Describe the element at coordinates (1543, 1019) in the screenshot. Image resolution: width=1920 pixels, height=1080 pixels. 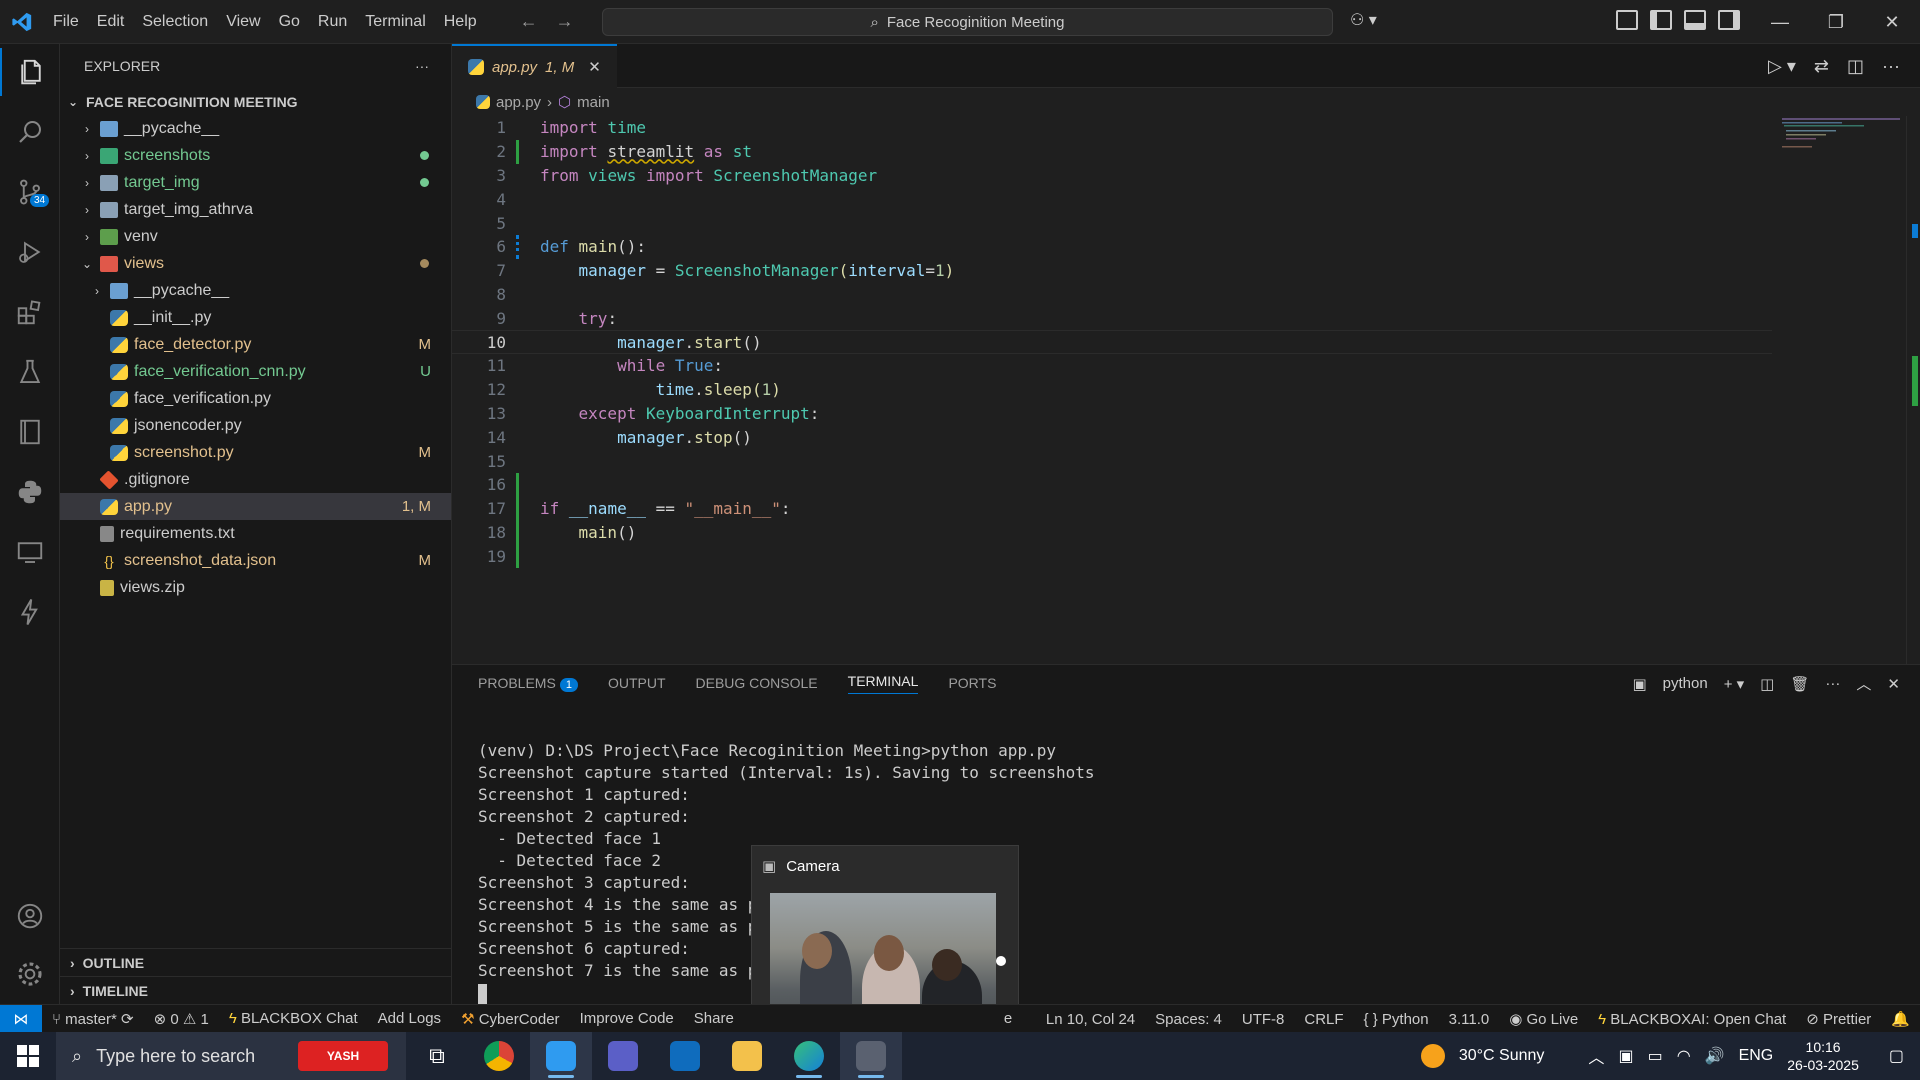
I see `go-live: ◉ Go Live` at that location.